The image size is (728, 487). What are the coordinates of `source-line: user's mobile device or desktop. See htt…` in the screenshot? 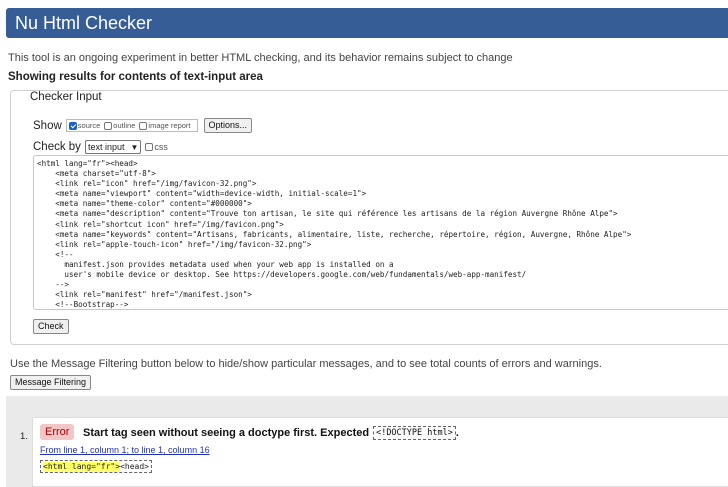 It's located at (282, 275).